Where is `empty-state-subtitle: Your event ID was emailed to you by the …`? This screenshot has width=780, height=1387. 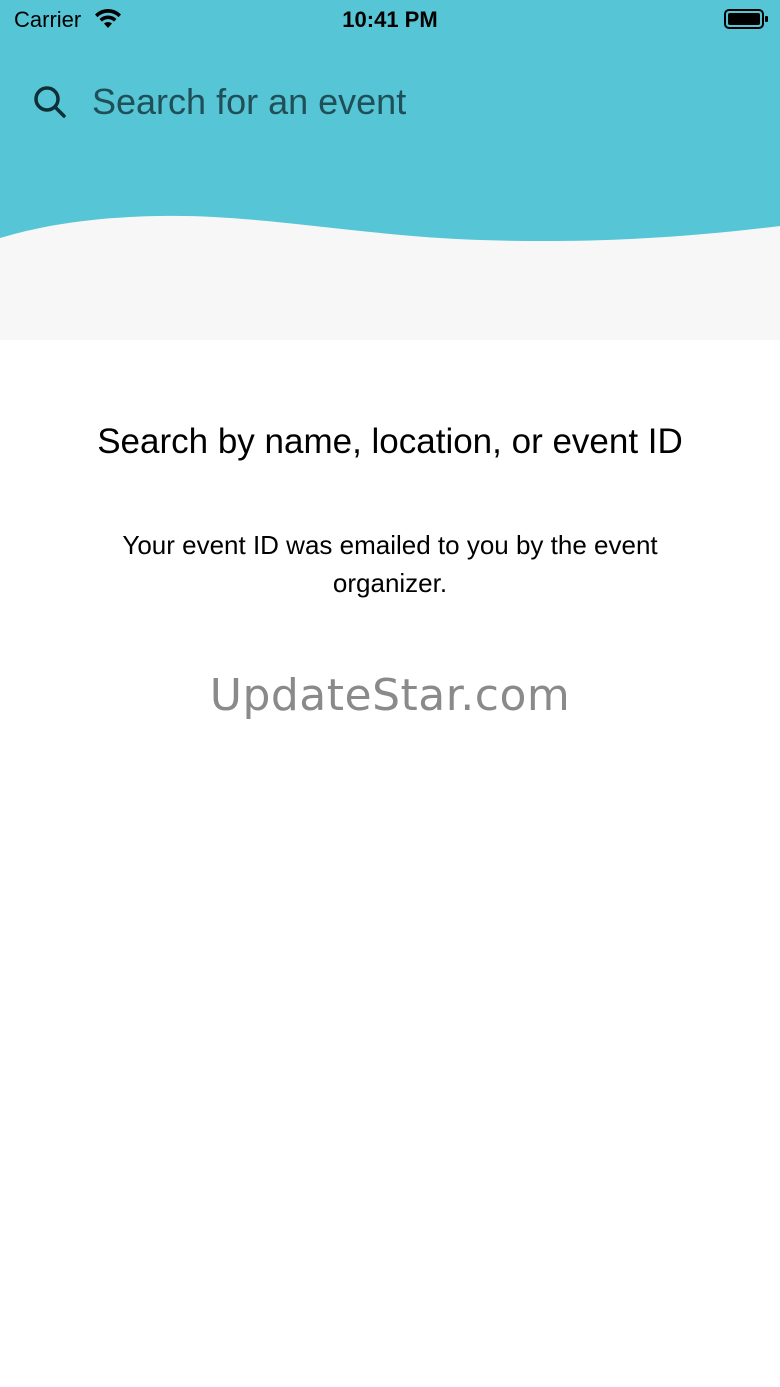
empty-state-subtitle: Your event ID was emailed to you by the … is located at coordinates (390, 564).